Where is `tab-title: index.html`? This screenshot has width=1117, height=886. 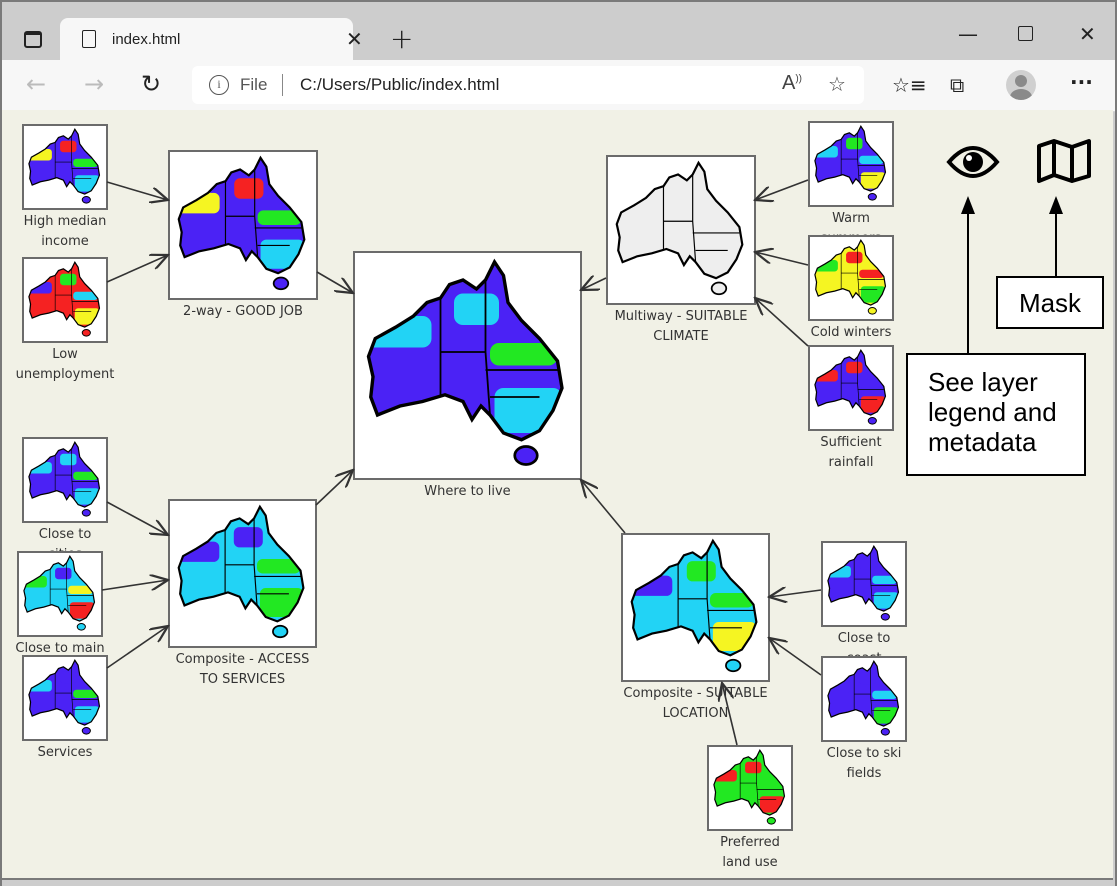
tab-title: index.html is located at coordinates (146, 39).